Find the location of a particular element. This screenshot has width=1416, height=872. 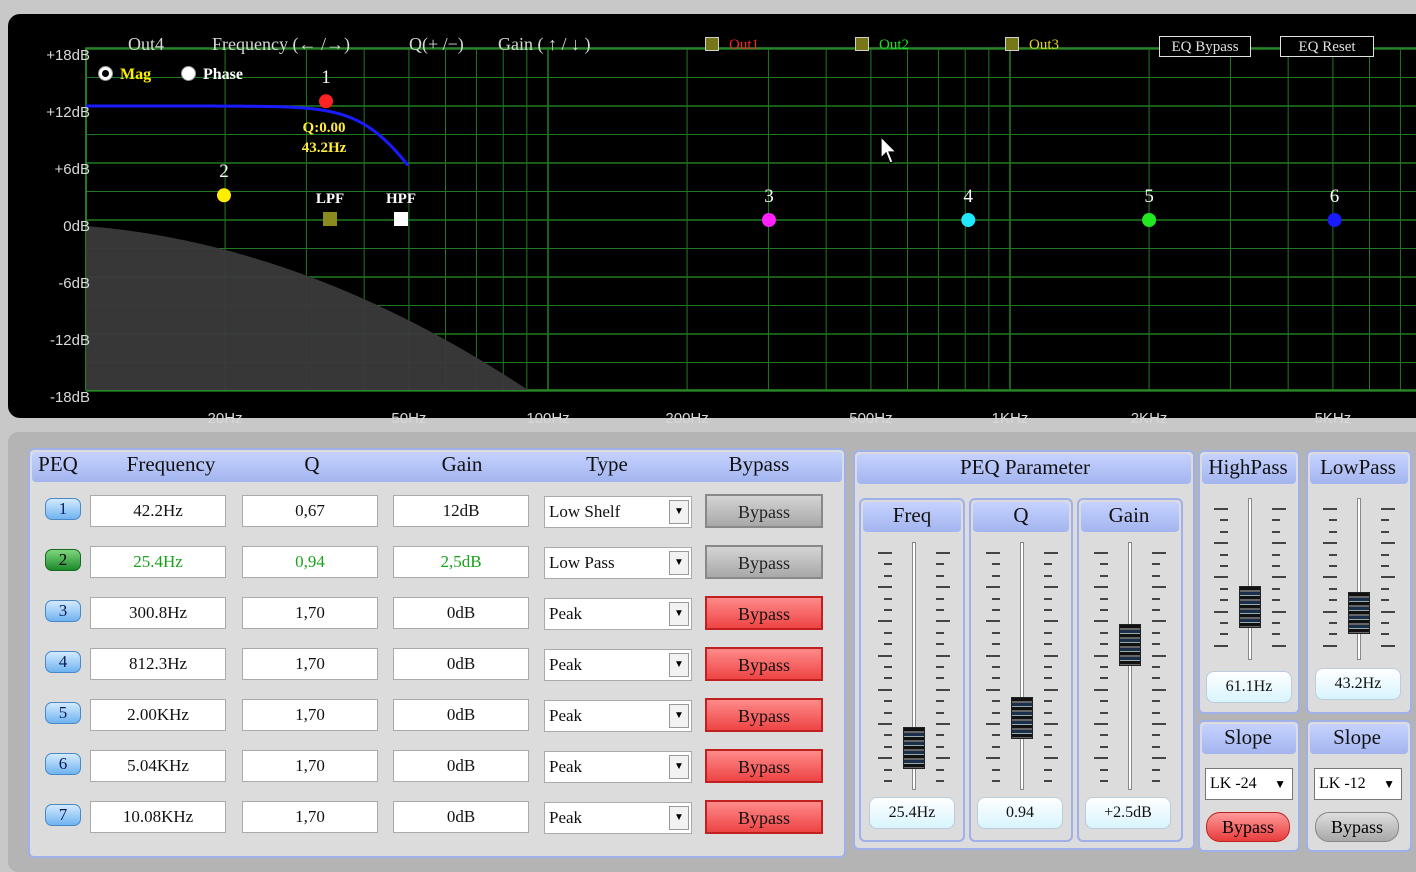

mag-radio: Mag is located at coordinates (124, 75).